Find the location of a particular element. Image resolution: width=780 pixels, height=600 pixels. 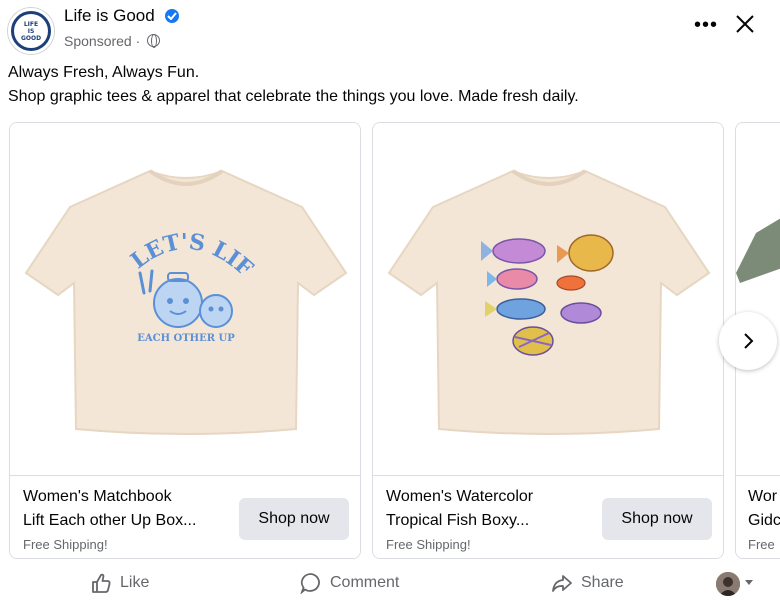

share-icon is located at coordinates (562, 583).